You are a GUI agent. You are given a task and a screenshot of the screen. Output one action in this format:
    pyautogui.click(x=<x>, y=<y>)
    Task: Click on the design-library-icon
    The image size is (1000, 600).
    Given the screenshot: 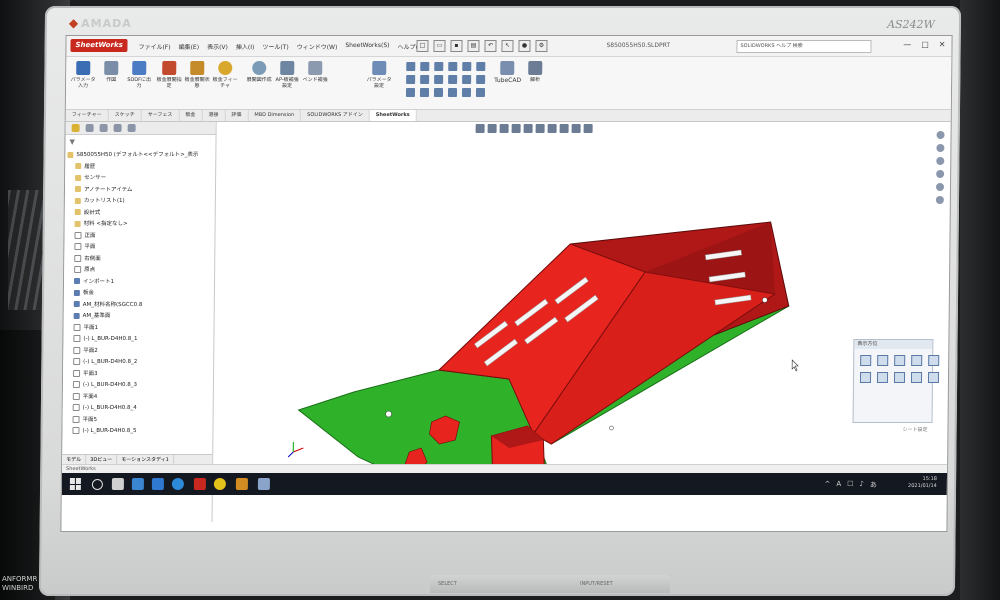 What is the action you would take?
    pyautogui.click(x=940, y=148)
    